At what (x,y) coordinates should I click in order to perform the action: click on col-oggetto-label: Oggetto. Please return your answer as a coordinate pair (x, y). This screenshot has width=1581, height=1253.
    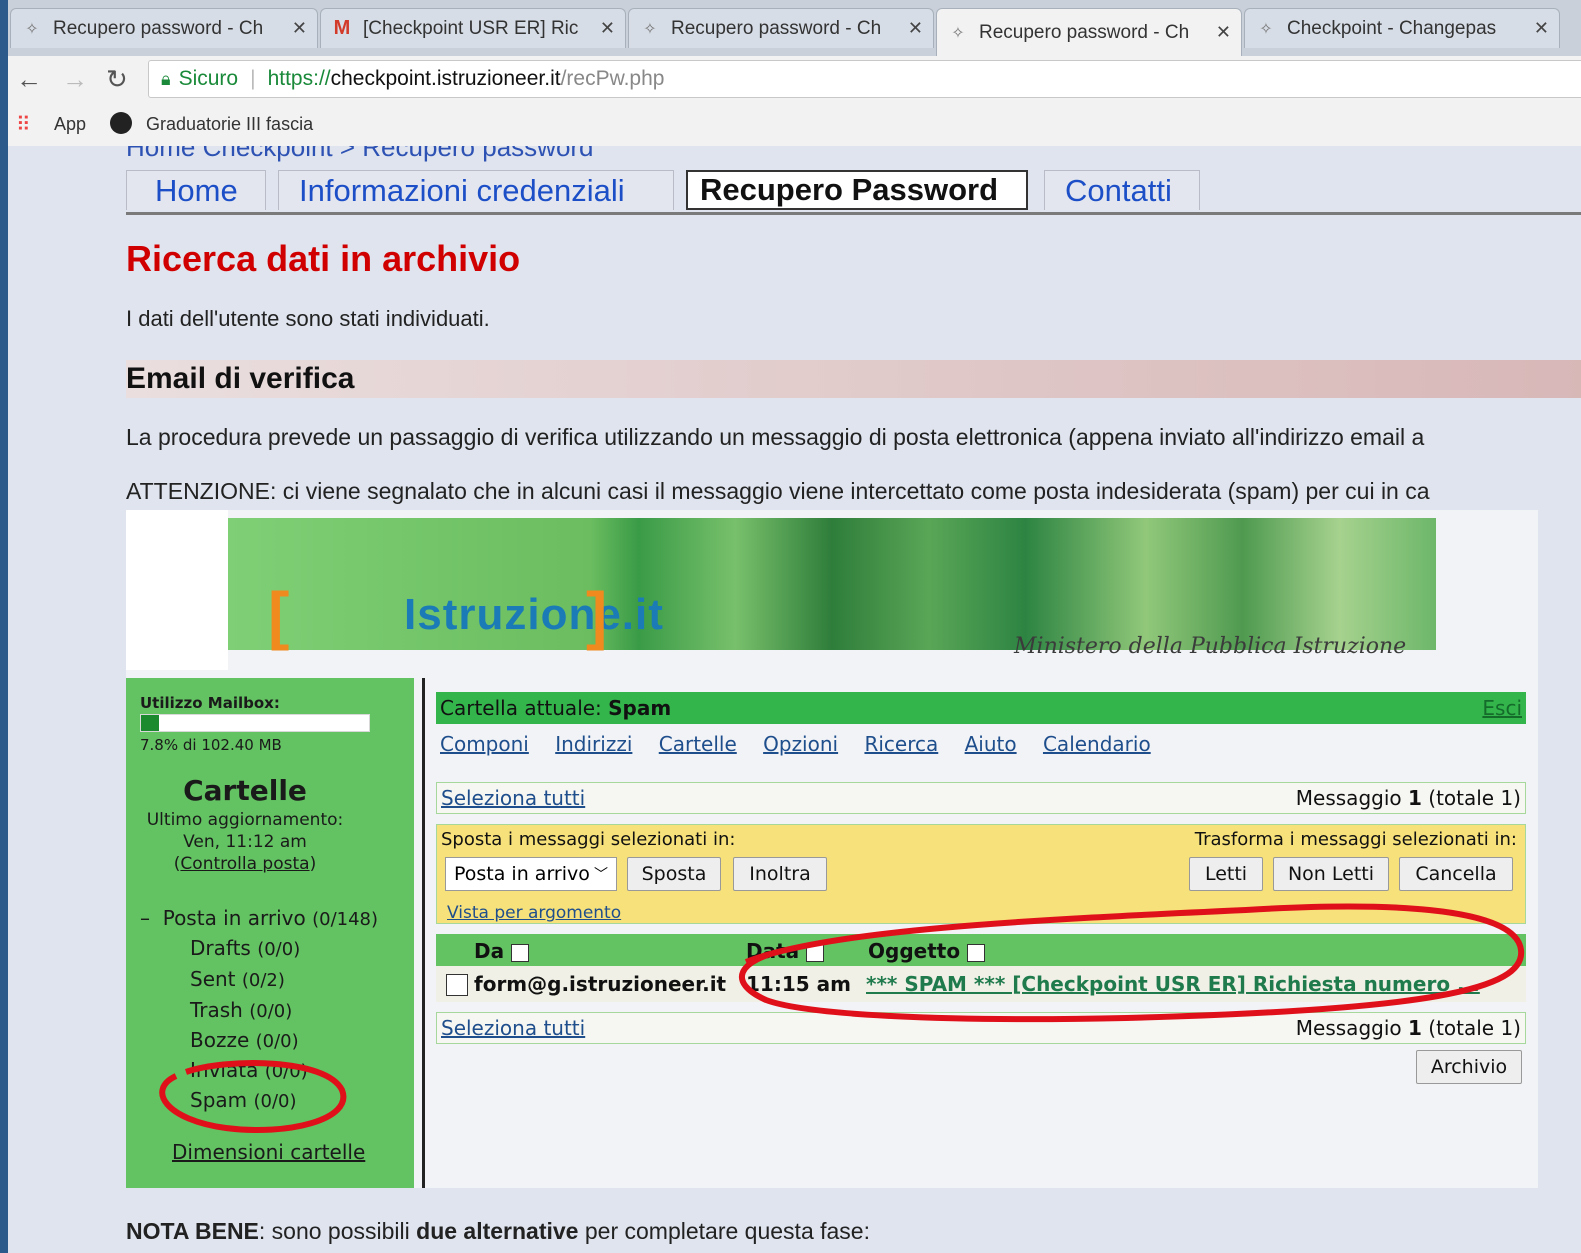
    Looking at the image, I should click on (914, 951).